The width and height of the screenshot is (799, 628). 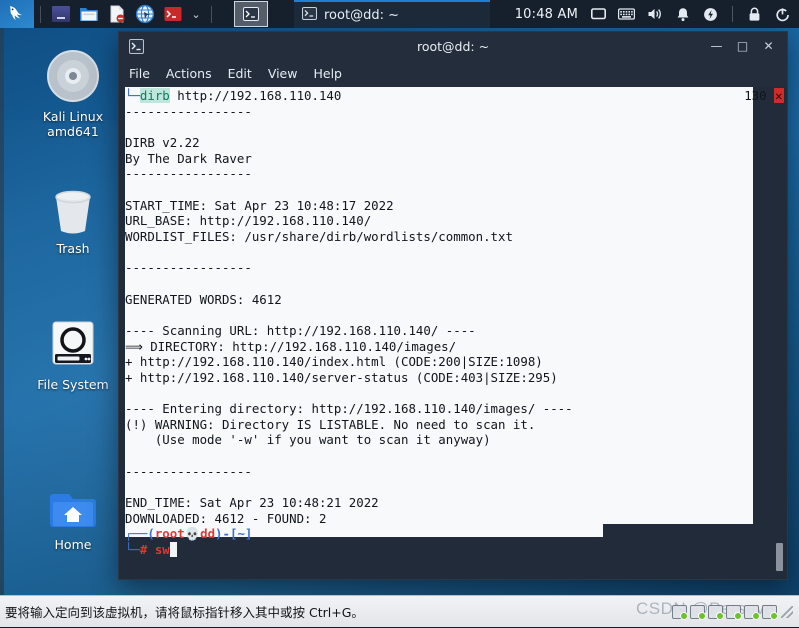 What do you see at coordinates (715, 612) in the screenshot?
I see `vm-device-network-icon` at bounding box center [715, 612].